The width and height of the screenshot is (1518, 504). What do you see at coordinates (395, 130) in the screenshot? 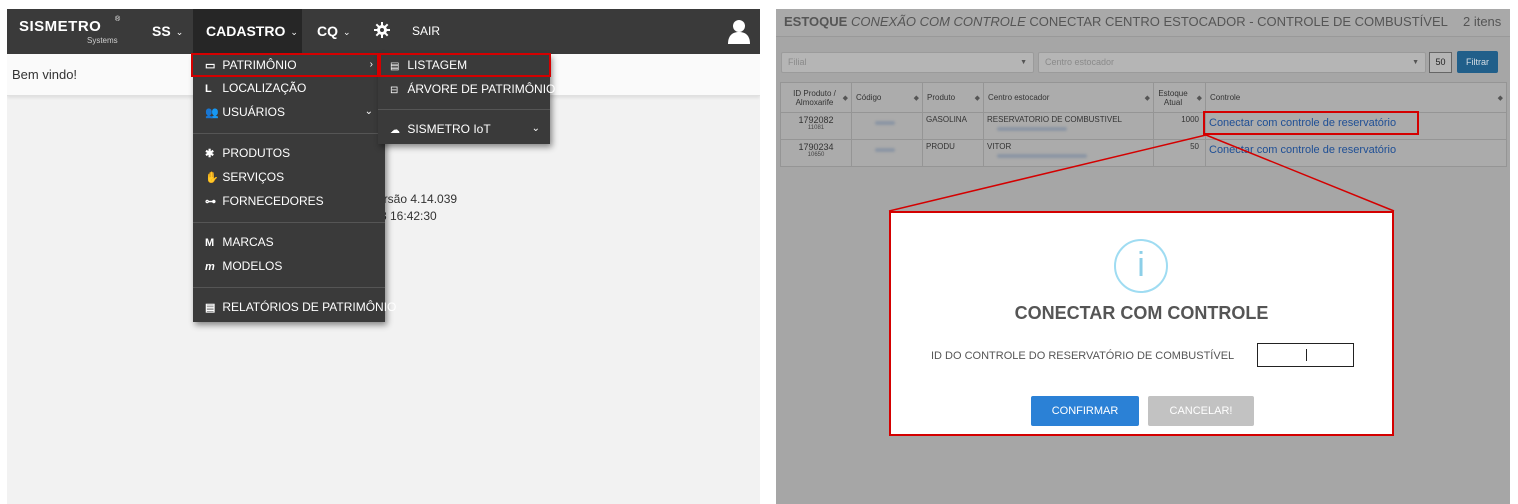
I see `router-icon: ☁` at bounding box center [395, 130].